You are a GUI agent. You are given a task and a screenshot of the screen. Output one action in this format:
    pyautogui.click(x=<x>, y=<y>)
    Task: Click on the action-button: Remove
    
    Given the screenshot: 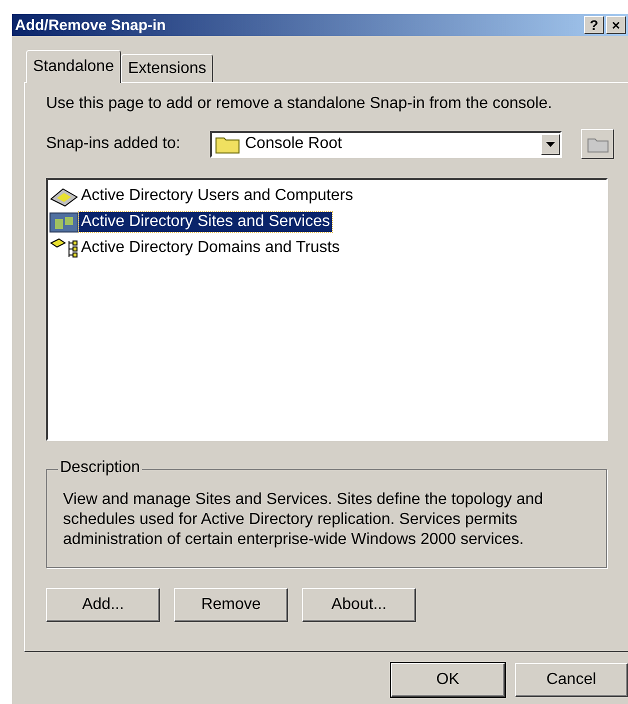 What is the action you would take?
    pyautogui.click(x=231, y=605)
    